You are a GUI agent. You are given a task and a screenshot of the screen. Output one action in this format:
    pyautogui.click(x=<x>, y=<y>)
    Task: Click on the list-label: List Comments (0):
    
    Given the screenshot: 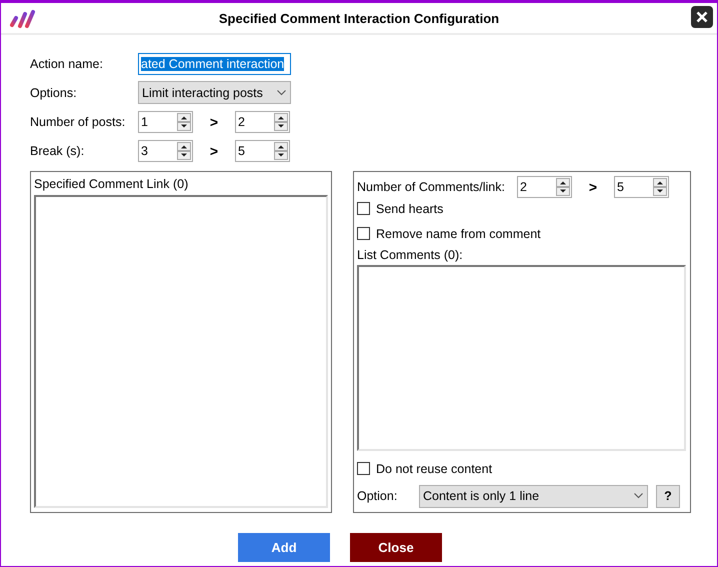 What is the action you would take?
    pyautogui.click(x=410, y=255)
    